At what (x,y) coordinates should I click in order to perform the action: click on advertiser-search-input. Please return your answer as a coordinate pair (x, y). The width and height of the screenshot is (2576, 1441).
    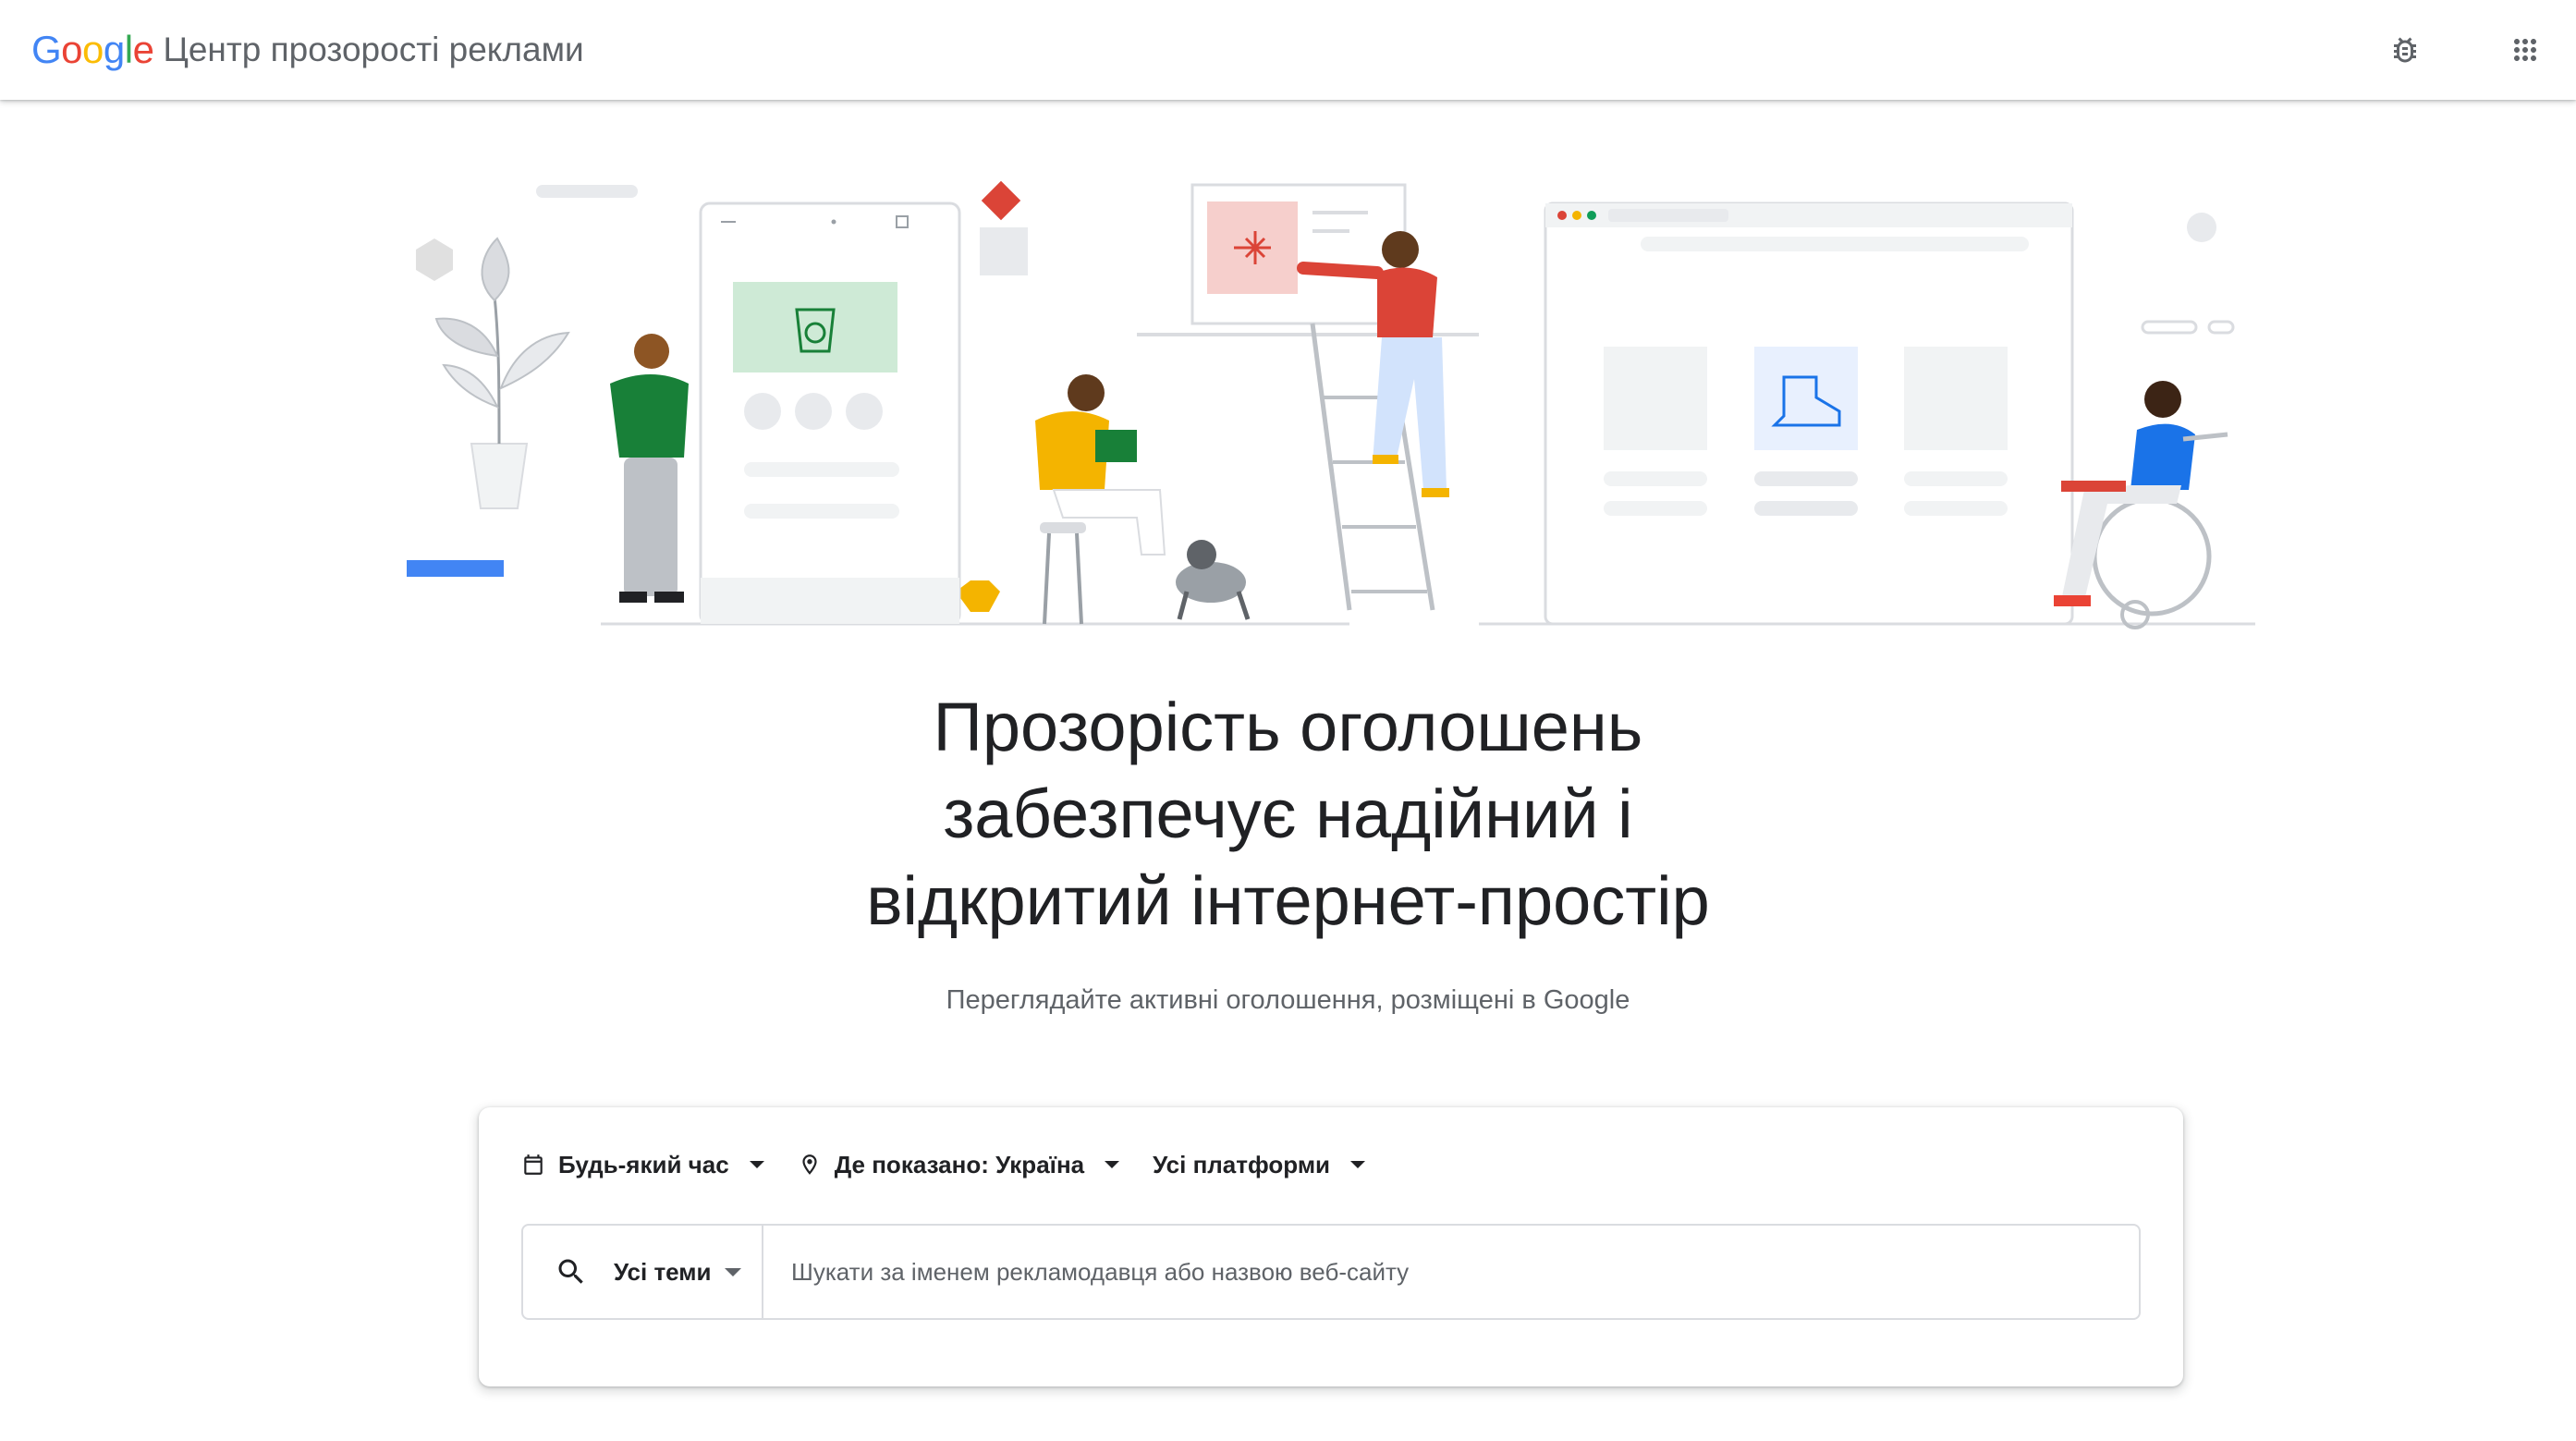
    Looking at the image, I should click on (1451, 1272).